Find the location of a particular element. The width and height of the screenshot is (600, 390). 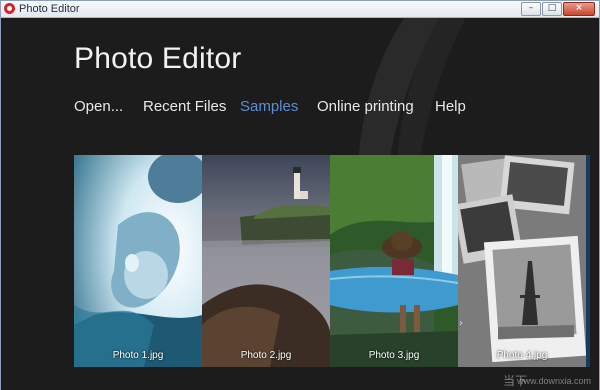

scroll-right-icon: › is located at coordinates (461, 324).